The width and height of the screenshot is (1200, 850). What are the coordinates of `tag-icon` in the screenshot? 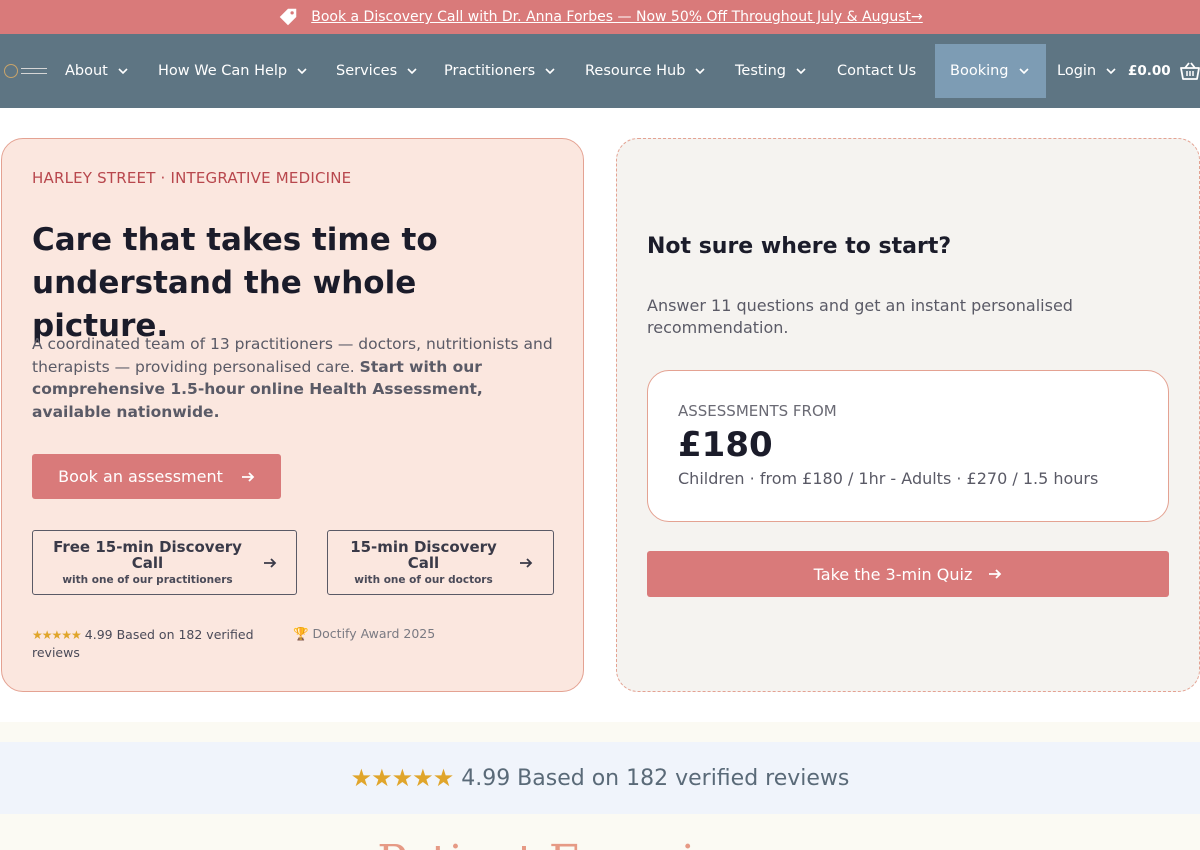 It's located at (288, 17).